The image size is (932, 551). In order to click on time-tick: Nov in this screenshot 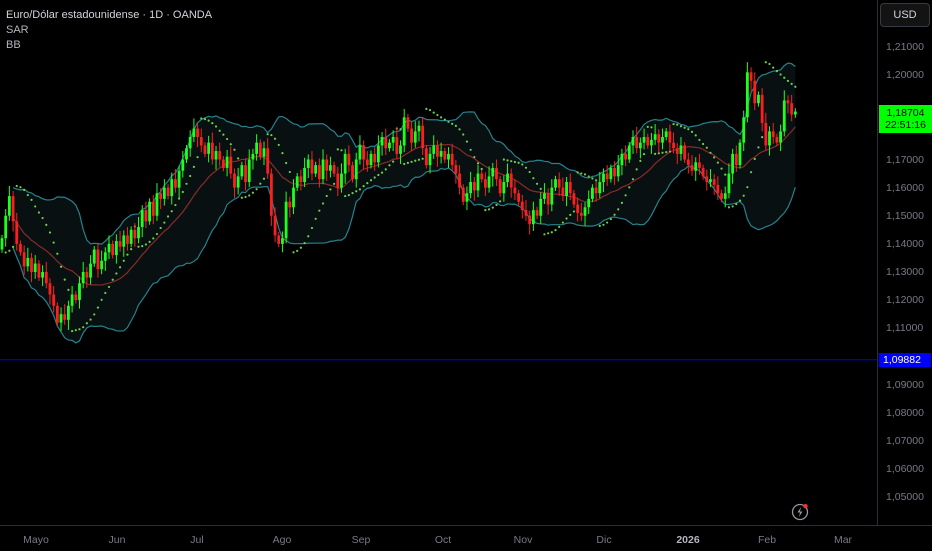, I will do `click(523, 540)`.